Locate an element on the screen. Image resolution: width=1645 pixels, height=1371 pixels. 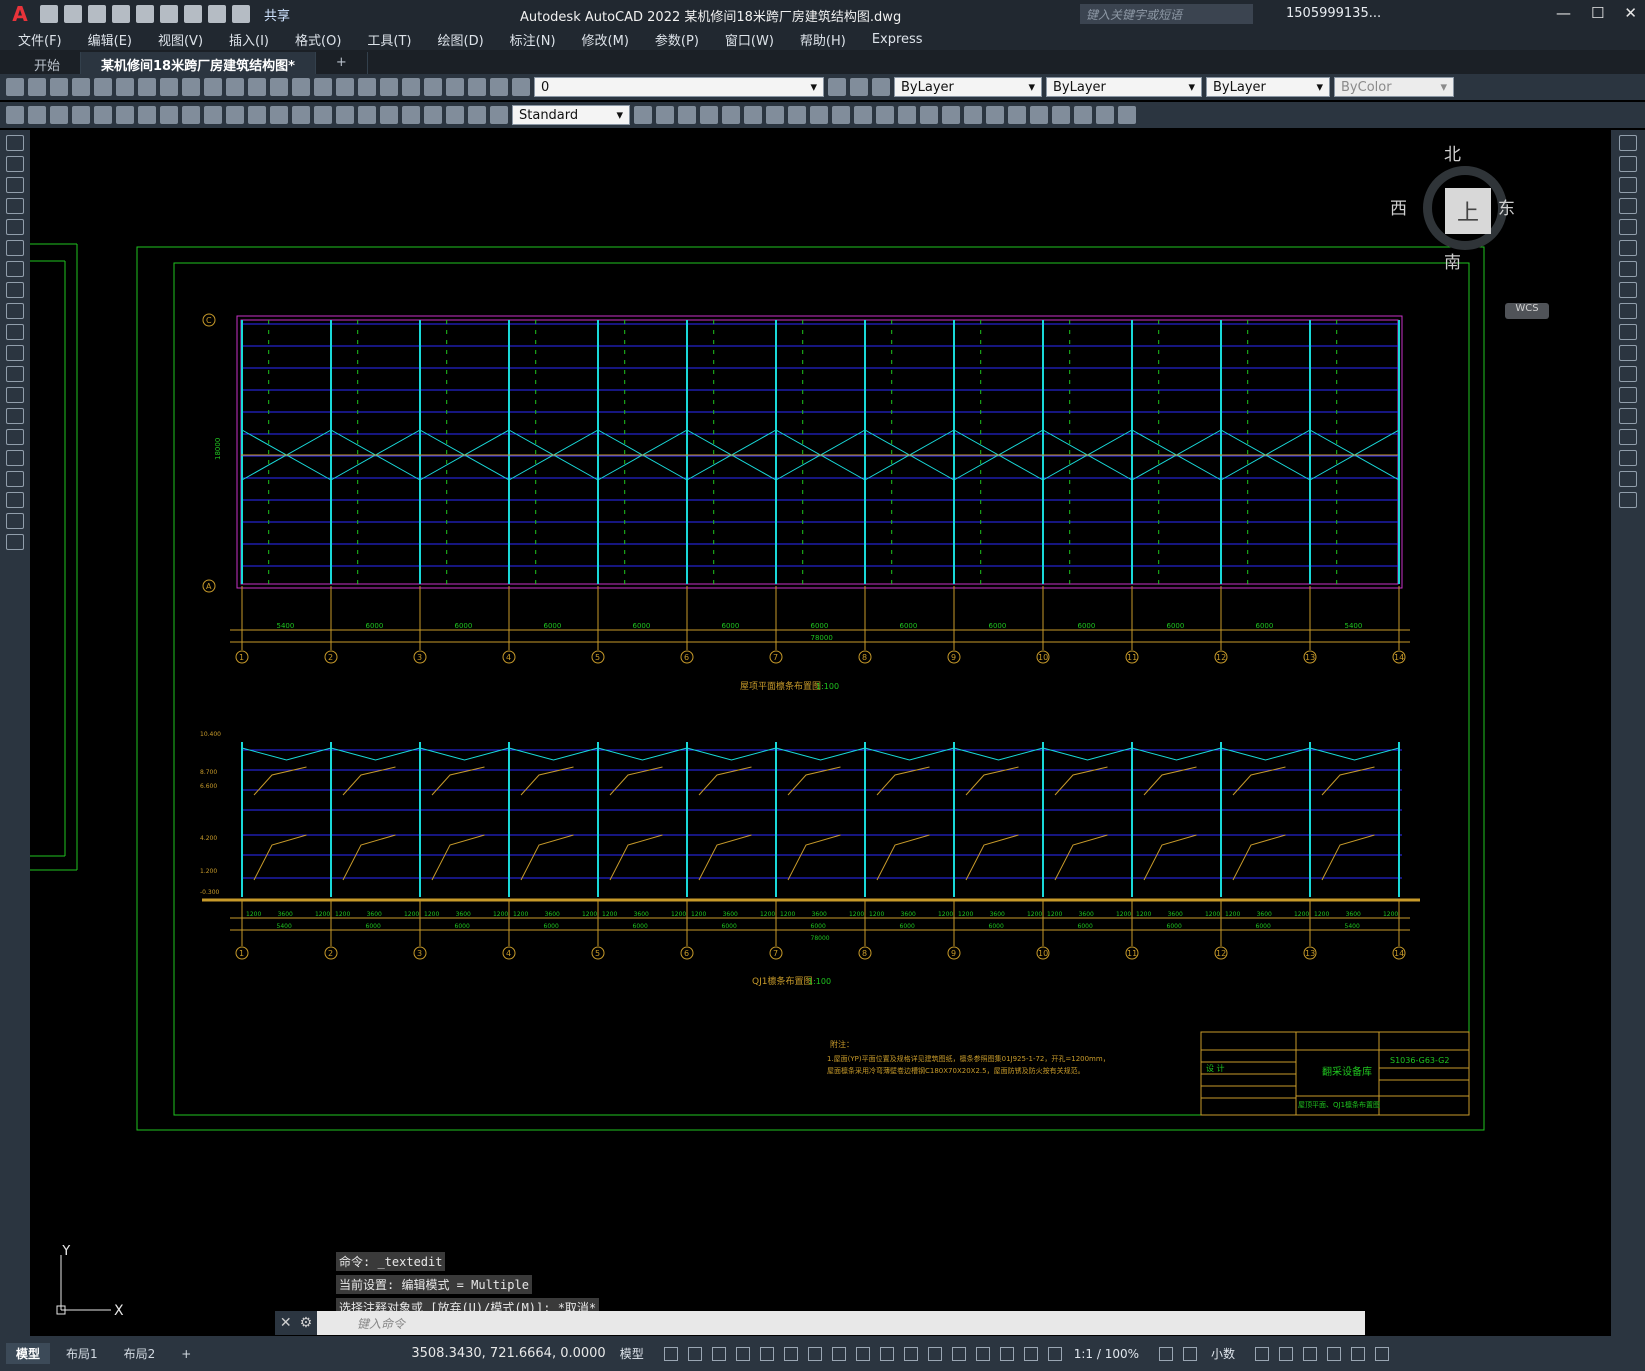
modify-offset-icon is located at coordinates (731, 115).